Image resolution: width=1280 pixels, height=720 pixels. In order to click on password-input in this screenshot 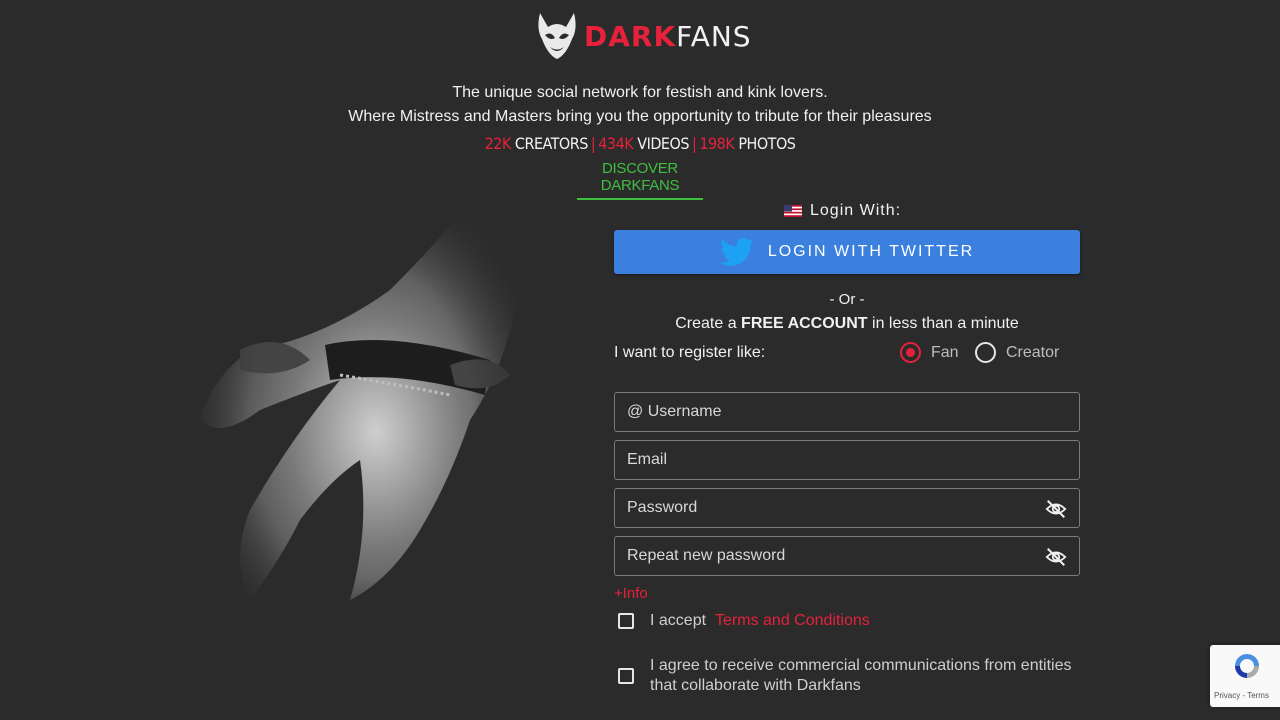, I will do `click(847, 508)`.